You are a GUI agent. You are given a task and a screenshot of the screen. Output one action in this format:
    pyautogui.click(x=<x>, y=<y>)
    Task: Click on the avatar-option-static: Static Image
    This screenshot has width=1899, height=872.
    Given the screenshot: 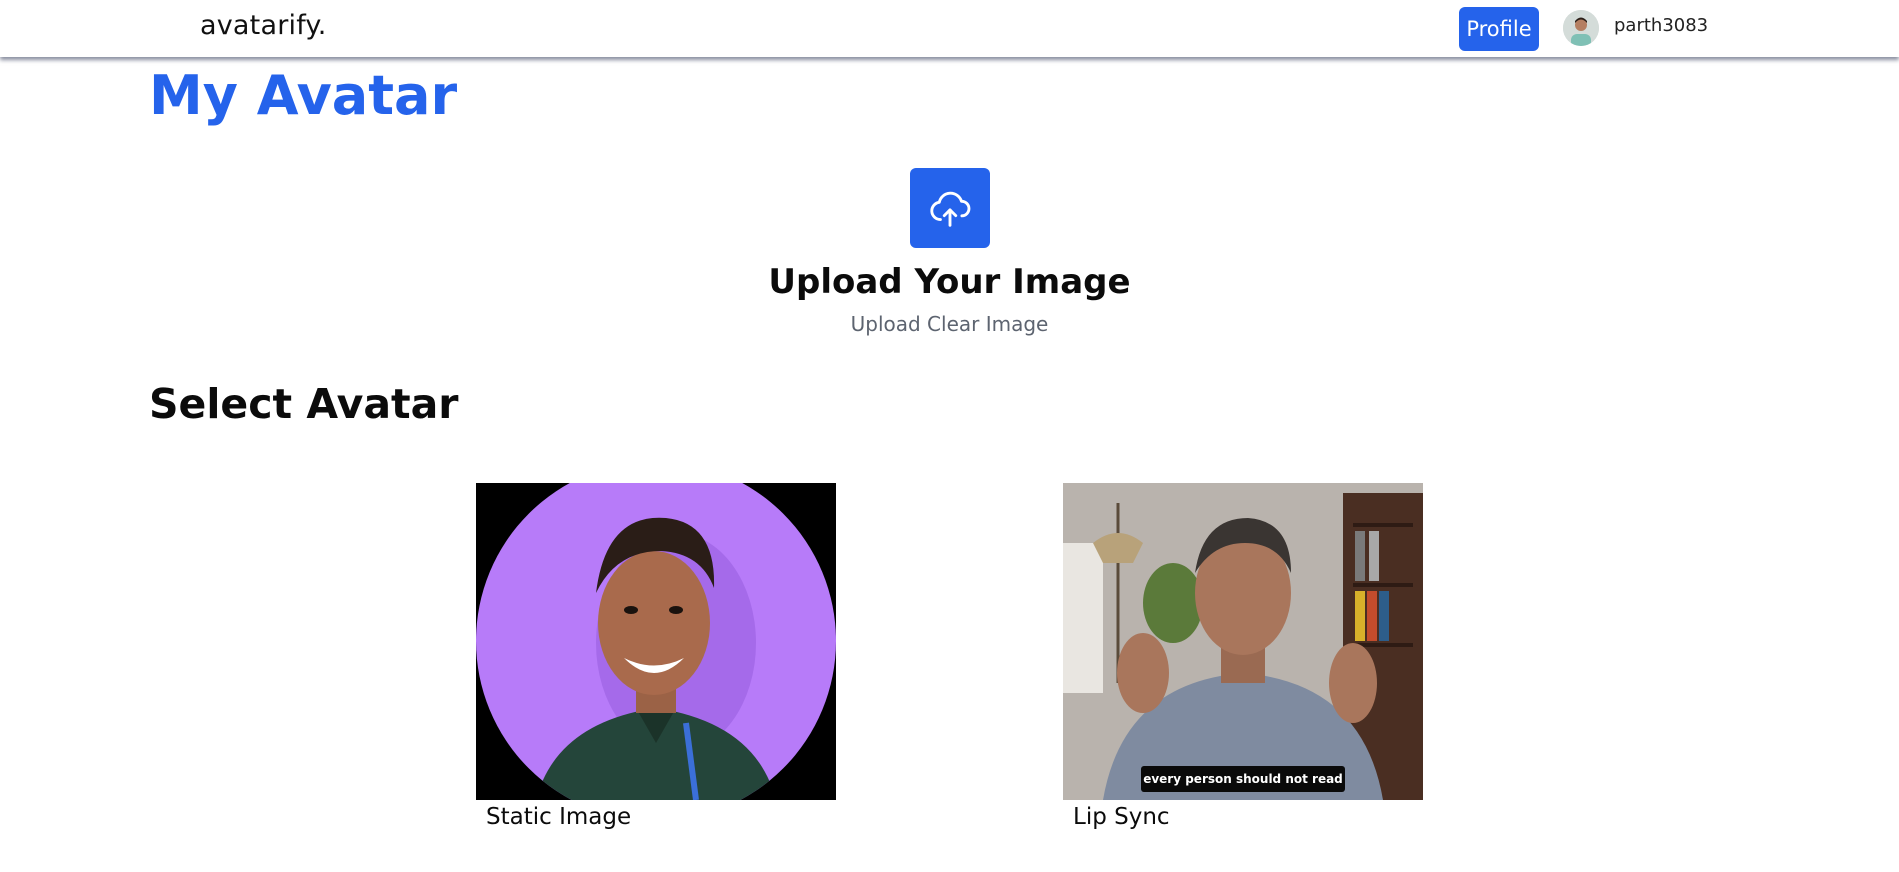 What is the action you would take?
    pyautogui.click(x=656, y=656)
    